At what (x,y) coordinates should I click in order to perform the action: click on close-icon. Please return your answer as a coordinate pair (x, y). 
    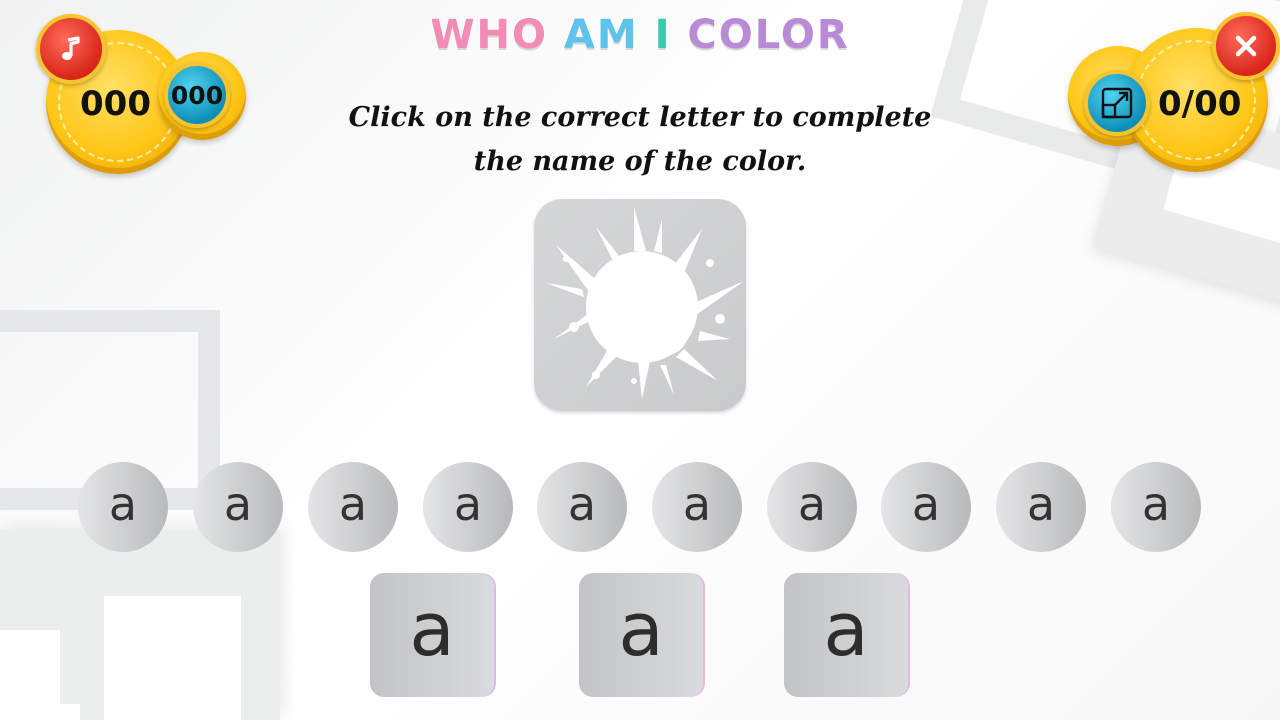
    Looking at the image, I should click on (1246, 46).